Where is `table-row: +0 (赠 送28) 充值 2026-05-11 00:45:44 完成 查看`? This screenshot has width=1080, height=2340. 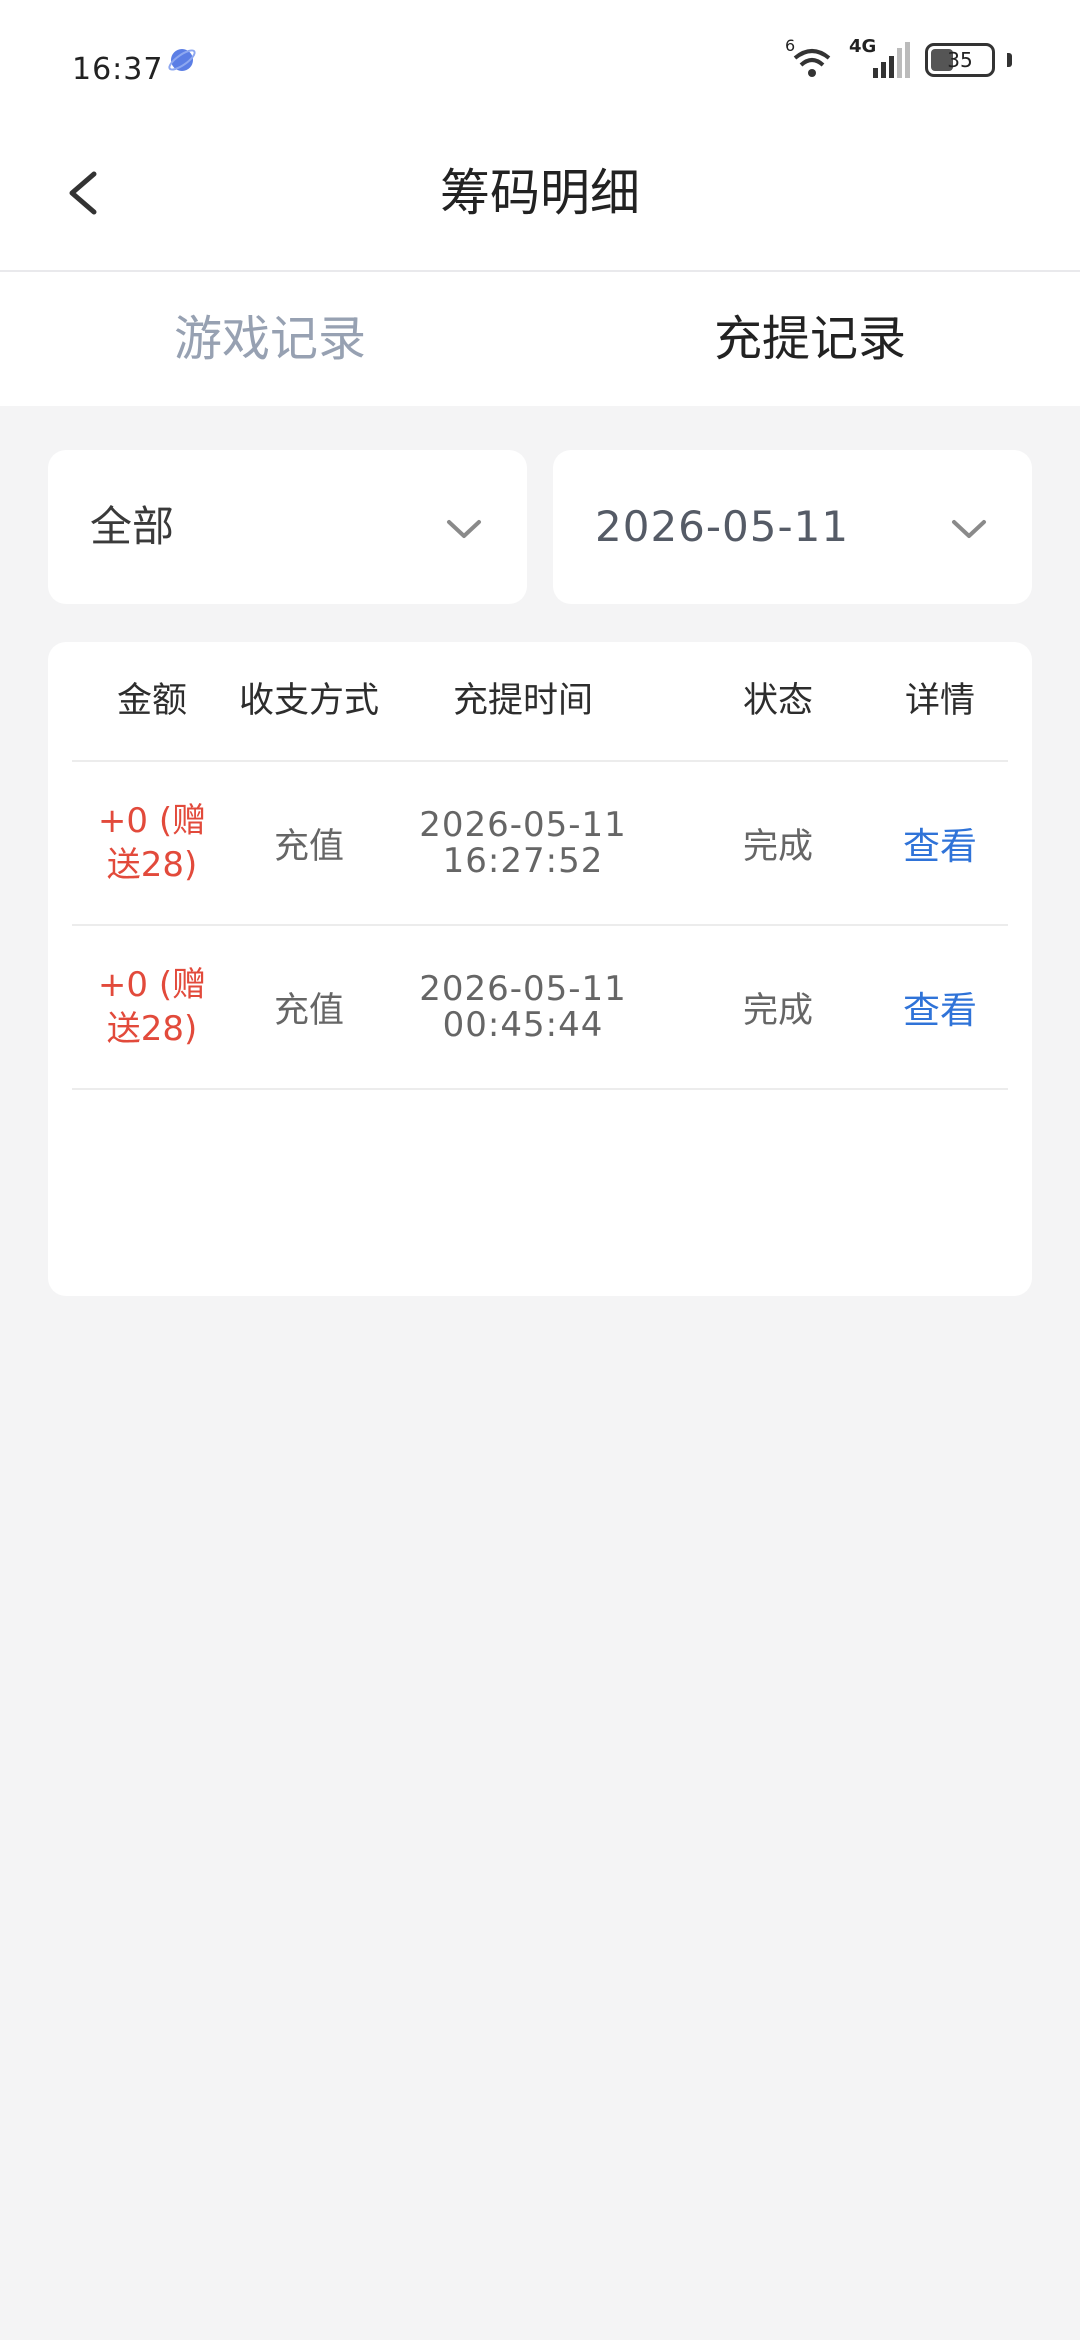 table-row: +0 (赠 送28) 充值 2026-05-11 00:45:44 完成 查看 is located at coordinates (540, 1008).